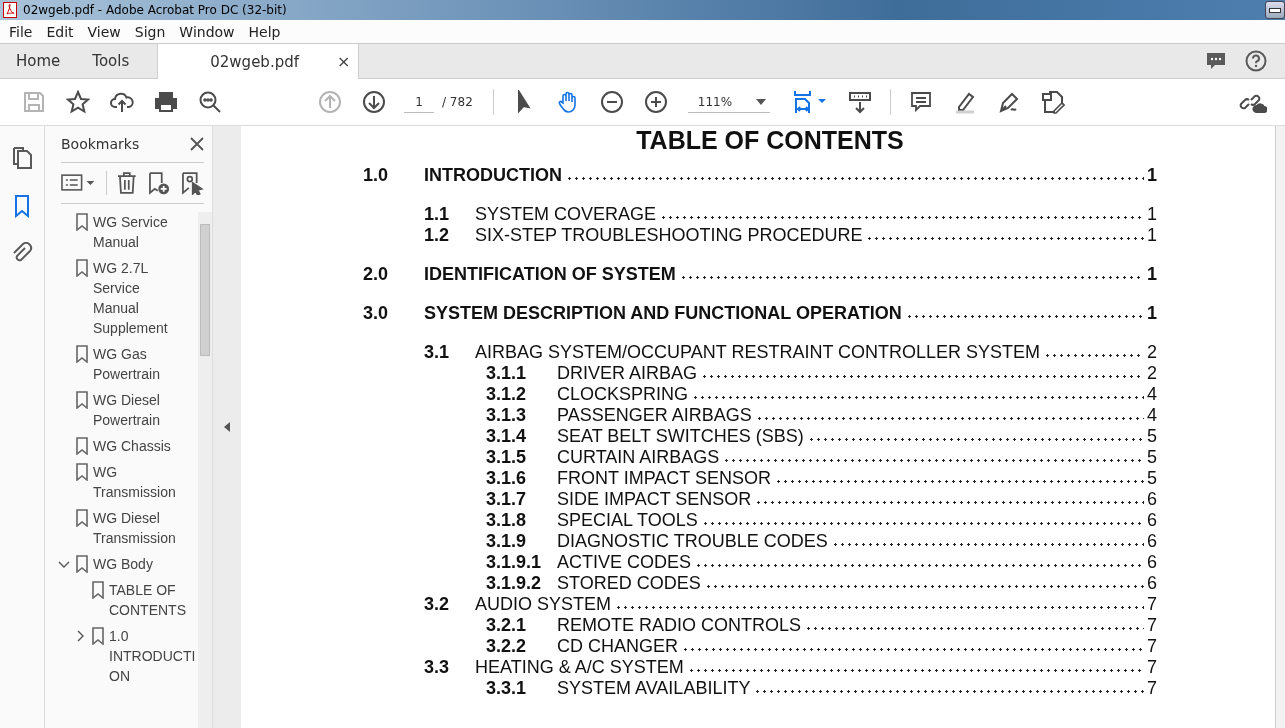 The width and height of the screenshot is (1285, 728). I want to click on toc-page-number: 5, so click(1152, 436).